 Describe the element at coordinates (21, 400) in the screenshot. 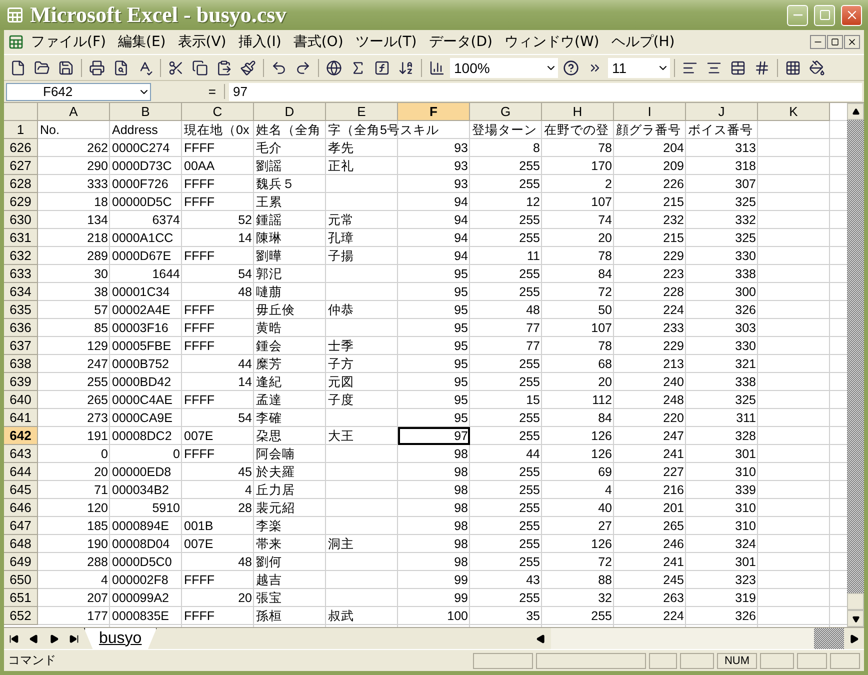

I see `row-header: 640` at that location.